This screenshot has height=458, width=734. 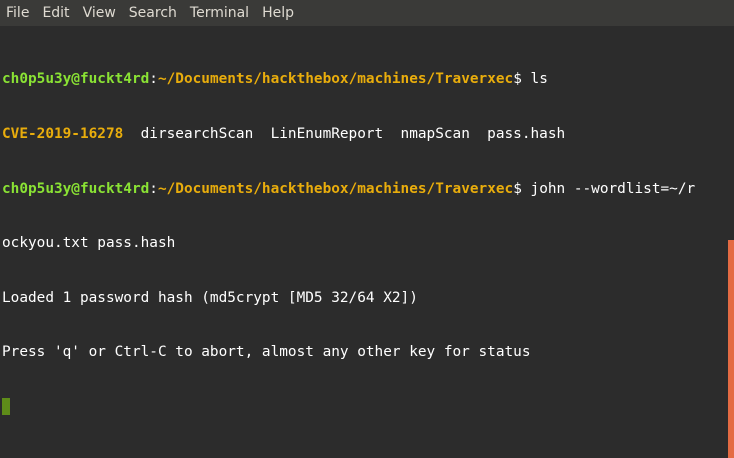 I want to click on menu-view: View, so click(x=100, y=13).